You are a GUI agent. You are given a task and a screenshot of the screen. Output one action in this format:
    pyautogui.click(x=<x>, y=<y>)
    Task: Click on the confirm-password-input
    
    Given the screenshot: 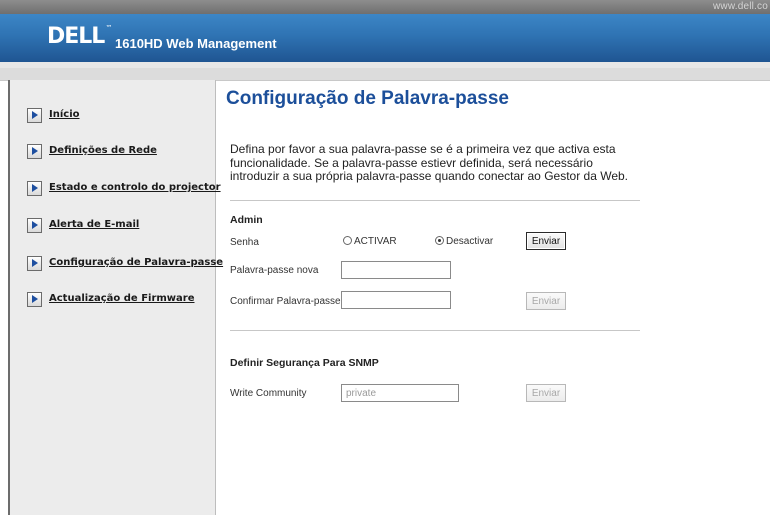 What is the action you would take?
    pyautogui.click(x=396, y=300)
    